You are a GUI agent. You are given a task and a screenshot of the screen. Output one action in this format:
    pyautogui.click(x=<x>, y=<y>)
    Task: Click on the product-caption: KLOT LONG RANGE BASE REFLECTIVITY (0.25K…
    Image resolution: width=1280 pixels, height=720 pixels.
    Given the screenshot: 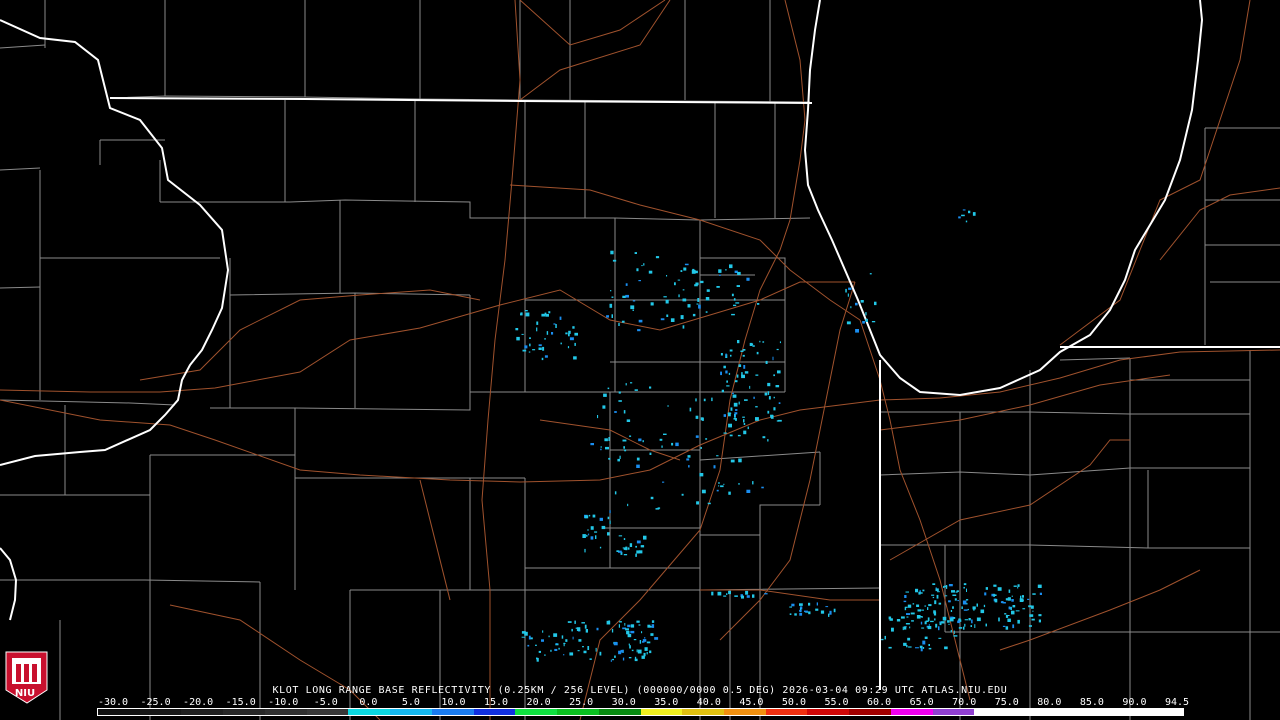 What is the action you would take?
    pyautogui.click(x=640, y=690)
    